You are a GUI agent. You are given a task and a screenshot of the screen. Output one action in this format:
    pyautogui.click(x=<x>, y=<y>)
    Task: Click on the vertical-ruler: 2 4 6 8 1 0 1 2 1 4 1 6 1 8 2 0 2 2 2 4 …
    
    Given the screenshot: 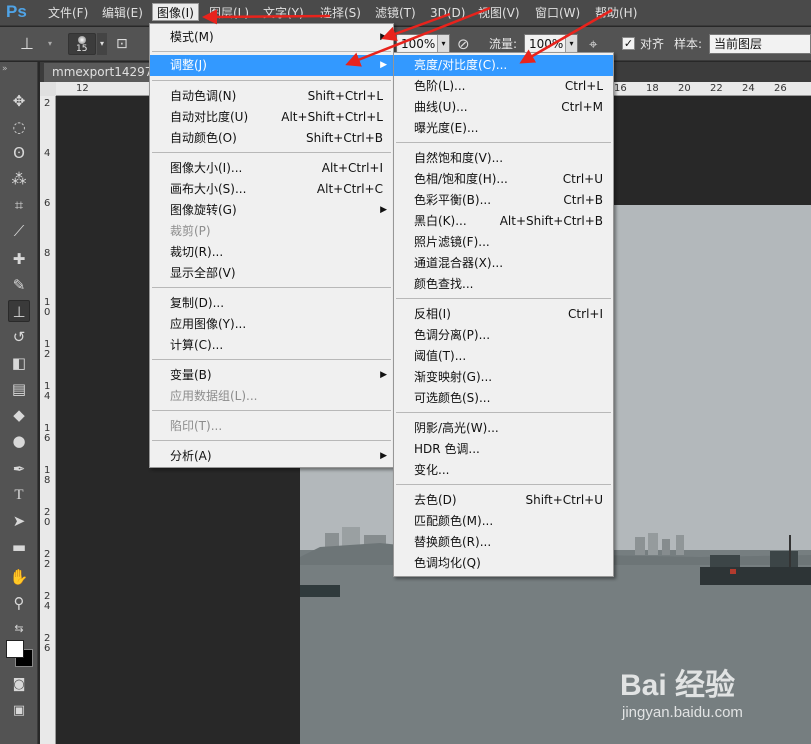 What is the action you would take?
    pyautogui.click(x=48, y=420)
    